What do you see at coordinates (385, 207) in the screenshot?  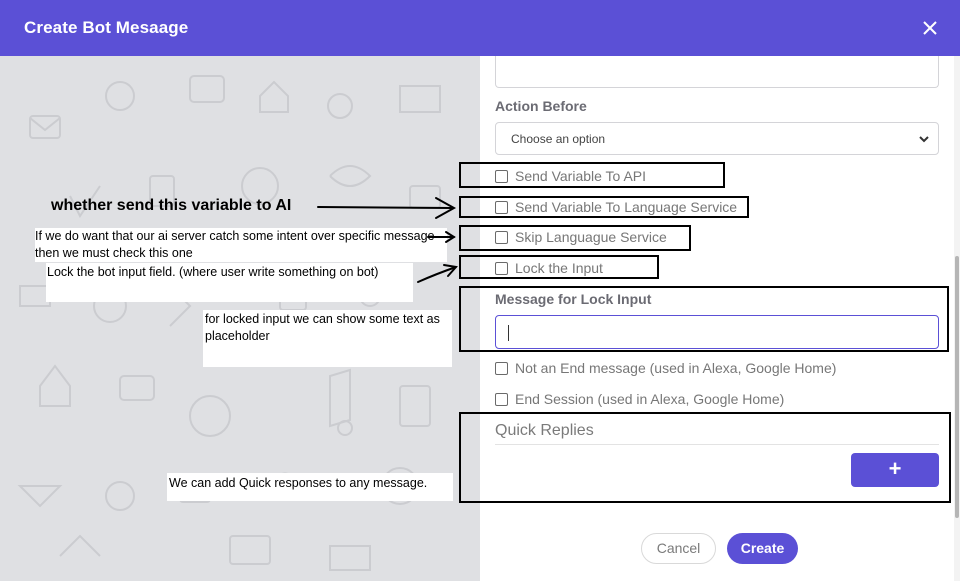 I see `arrow-send-to-ai` at bounding box center [385, 207].